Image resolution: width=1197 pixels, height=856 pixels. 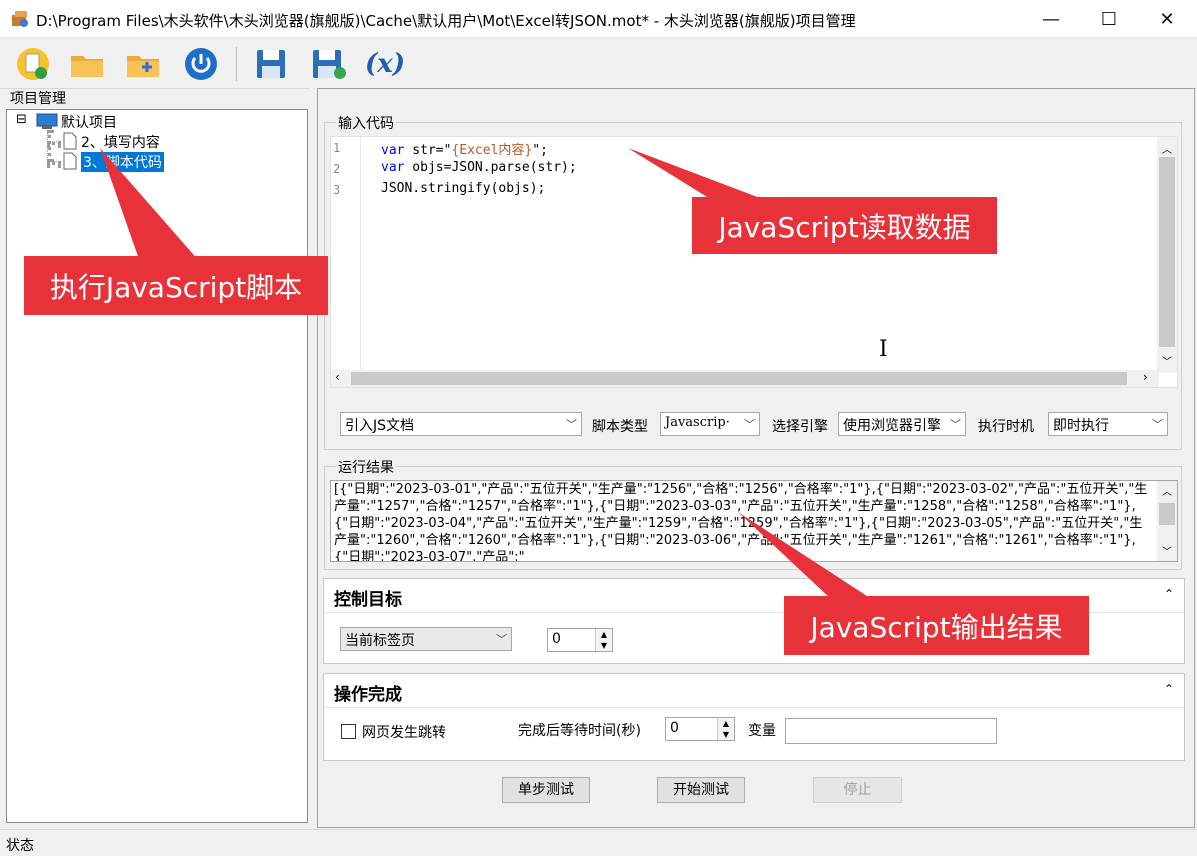 What do you see at coordinates (883, 349) in the screenshot?
I see `text-cursor-icon: I` at bounding box center [883, 349].